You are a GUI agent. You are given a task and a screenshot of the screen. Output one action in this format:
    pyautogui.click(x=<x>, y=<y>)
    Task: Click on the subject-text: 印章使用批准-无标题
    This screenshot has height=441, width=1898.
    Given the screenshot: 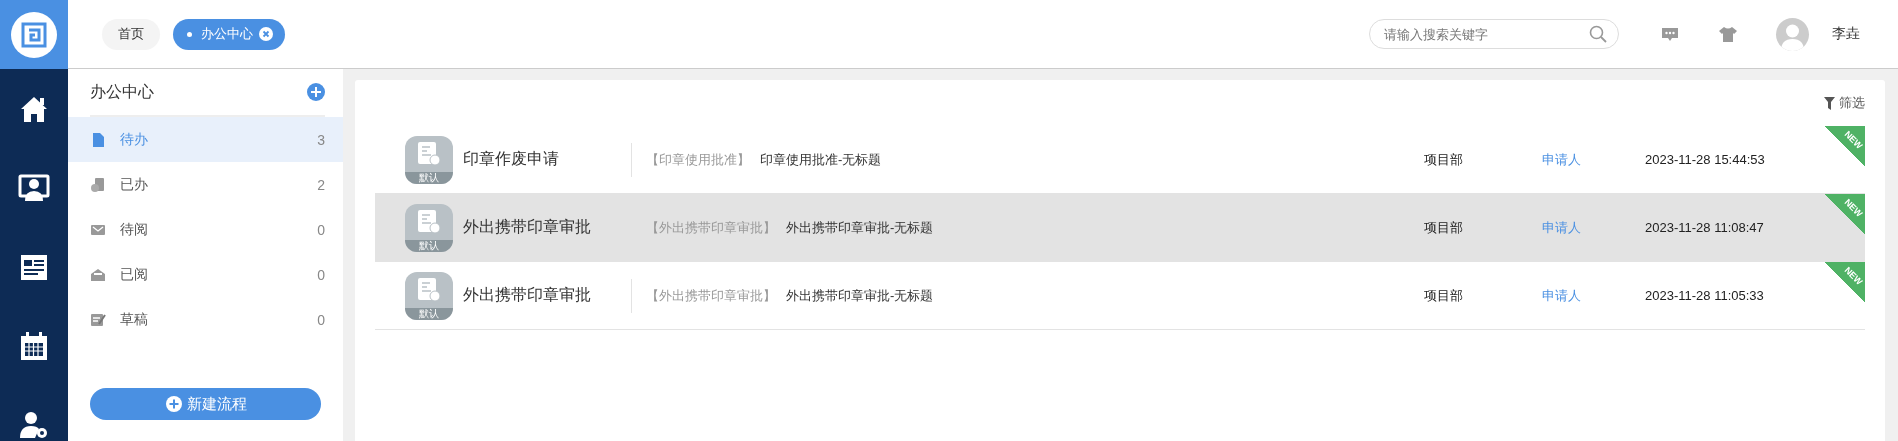 What is the action you would take?
    pyautogui.click(x=821, y=159)
    